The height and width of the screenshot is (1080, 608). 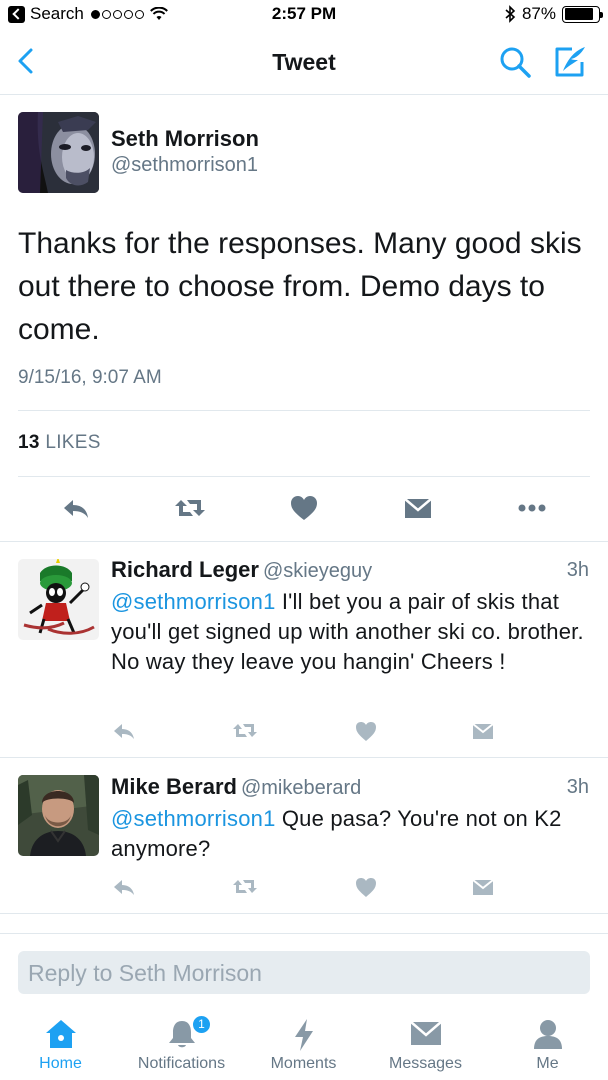 I want to click on status-right: 87%, so click(x=553, y=14).